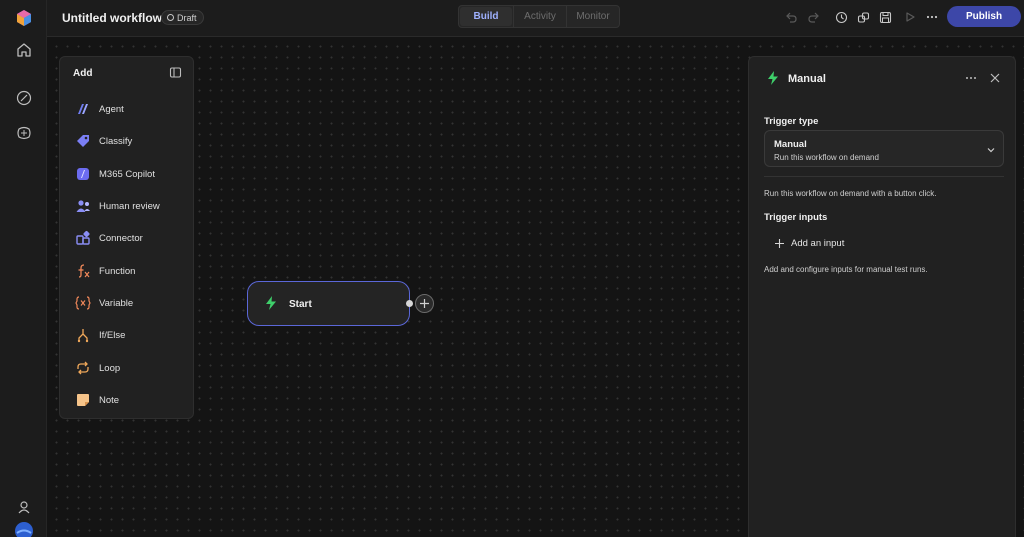 The height and width of the screenshot is (537, 1024). Describe the element at coordinates (82, 271) in the screenshot. I see `function-icon` at that location.